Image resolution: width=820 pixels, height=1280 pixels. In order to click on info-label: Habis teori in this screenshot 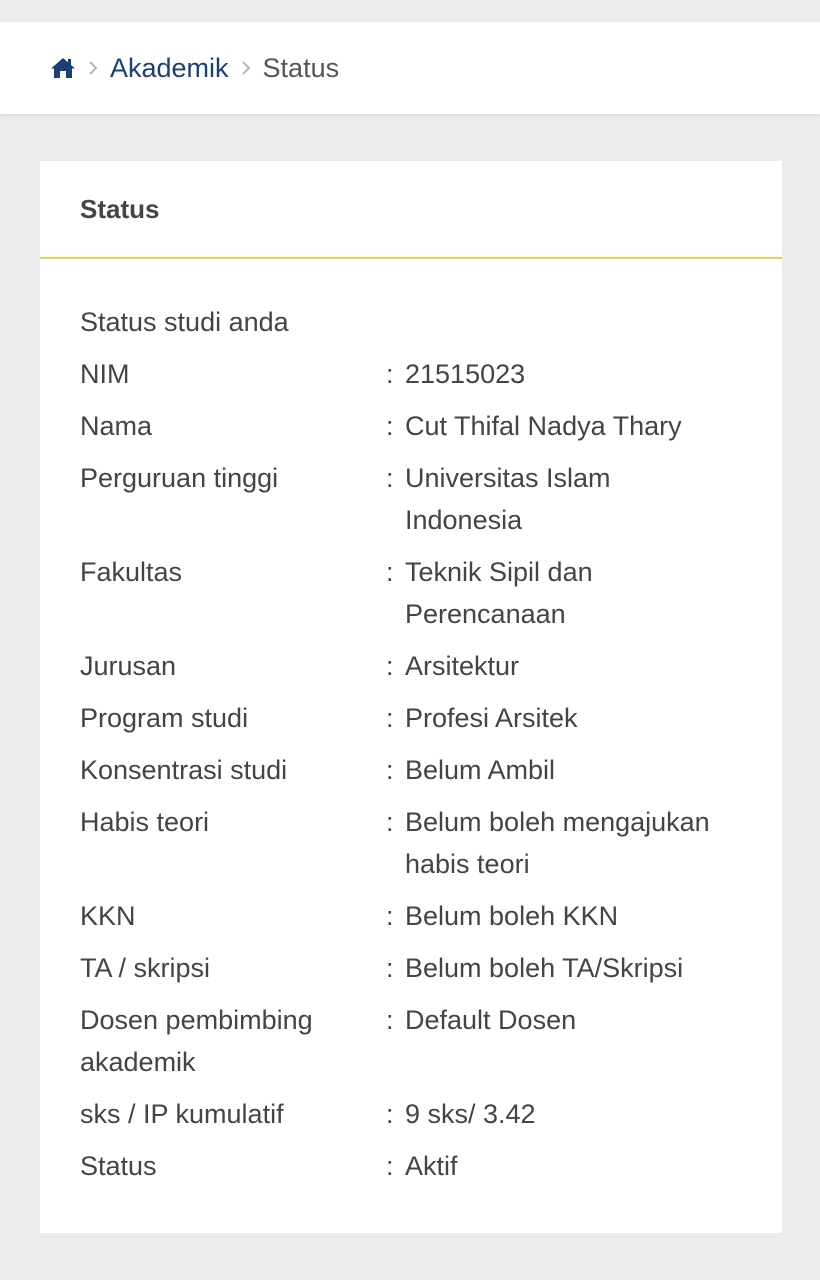, I will do `click(145, 822)`.